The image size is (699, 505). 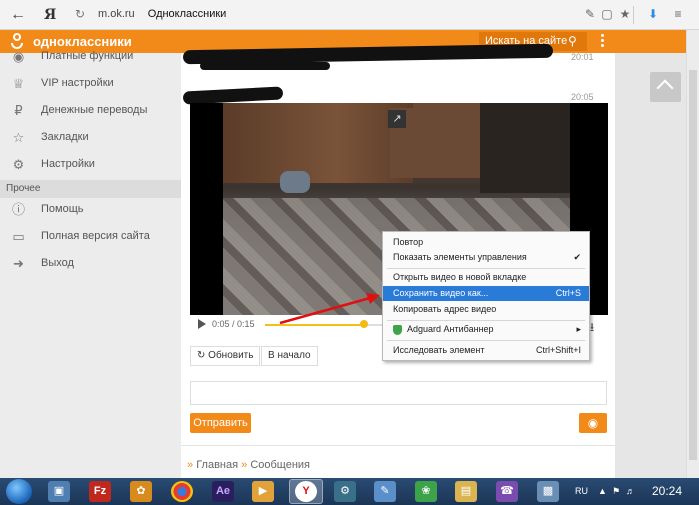 I want to click on sidebar-item-label: Закладки, so click(x=65, y=137).